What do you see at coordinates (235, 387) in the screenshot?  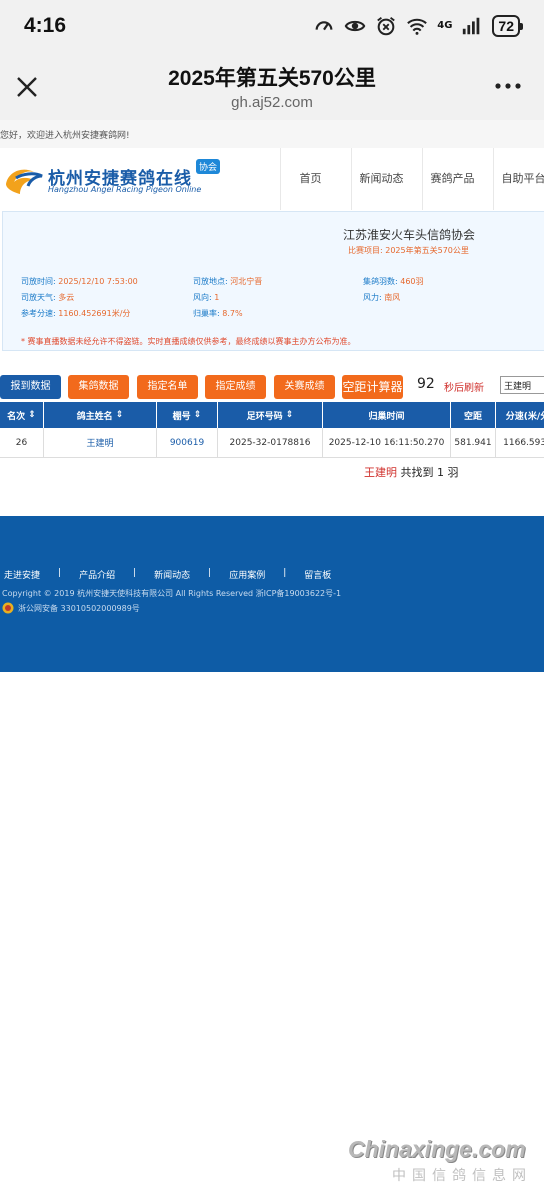 I see `tab-designated-results: 指定成绩` at bounding box center [235, 387].